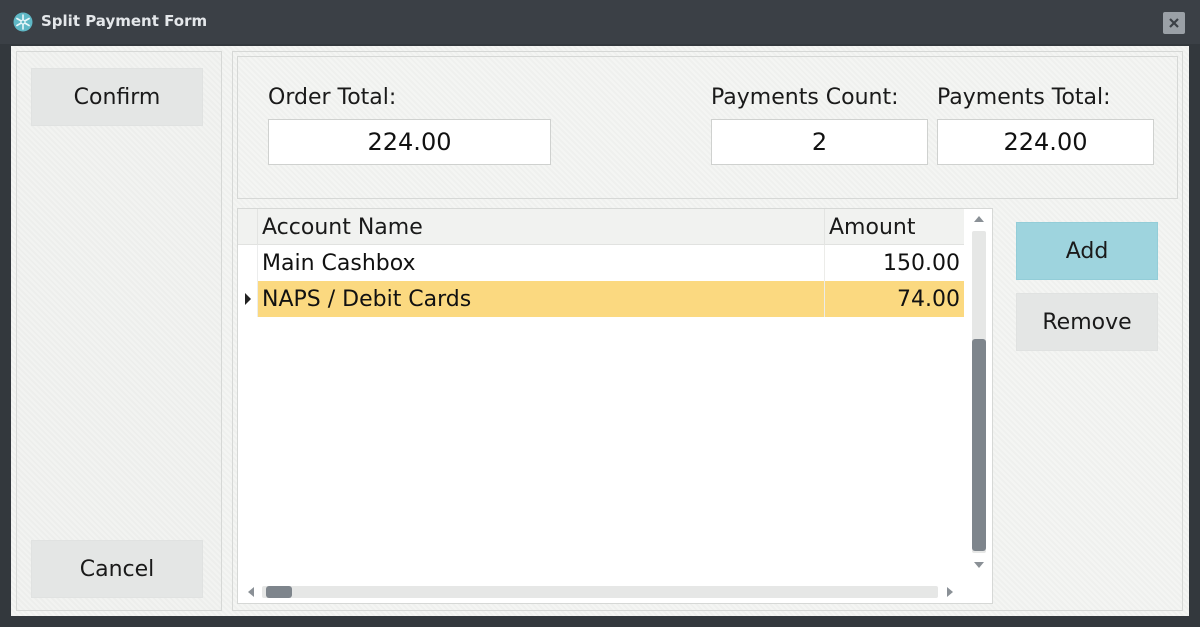 This screenshot has height=627, width=1200. I want to click on payments-count-label: Payments Count:, so click(805, 97).